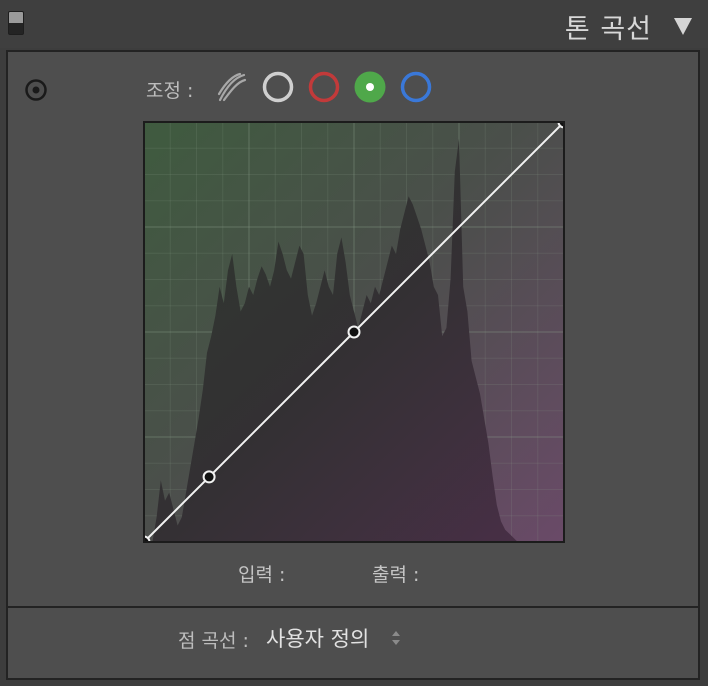  What do you see at coordinates (353, 607) in the screenshot?
I see `section-divider` at bounding box center [353, 607].